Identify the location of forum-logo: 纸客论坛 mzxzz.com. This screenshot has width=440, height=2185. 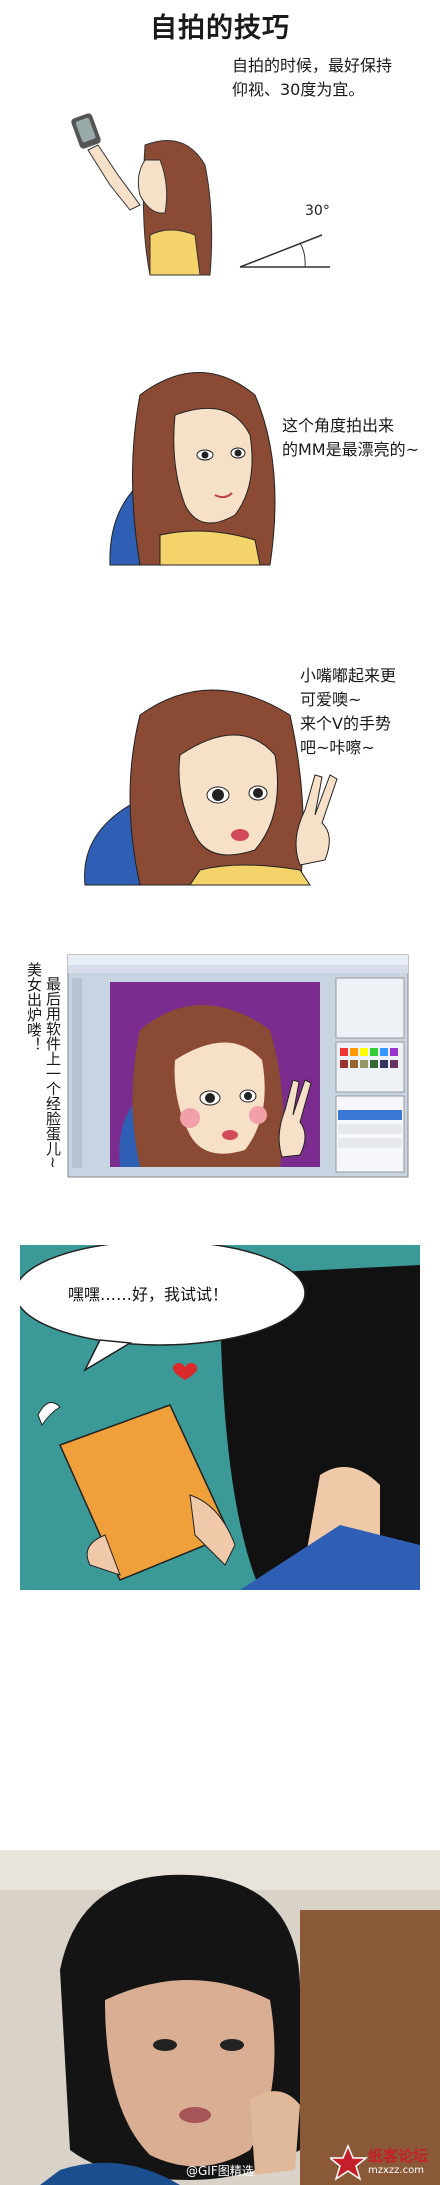
(384, 2162).